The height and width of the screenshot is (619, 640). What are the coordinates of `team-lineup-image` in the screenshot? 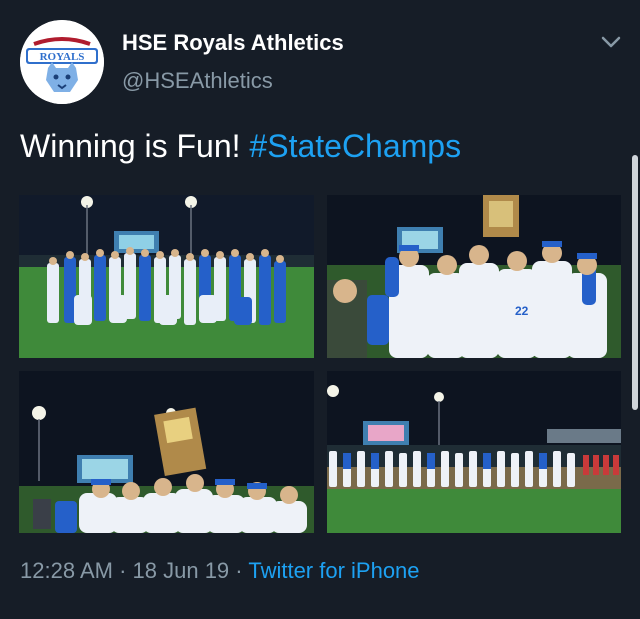 It's located at (474, 452).